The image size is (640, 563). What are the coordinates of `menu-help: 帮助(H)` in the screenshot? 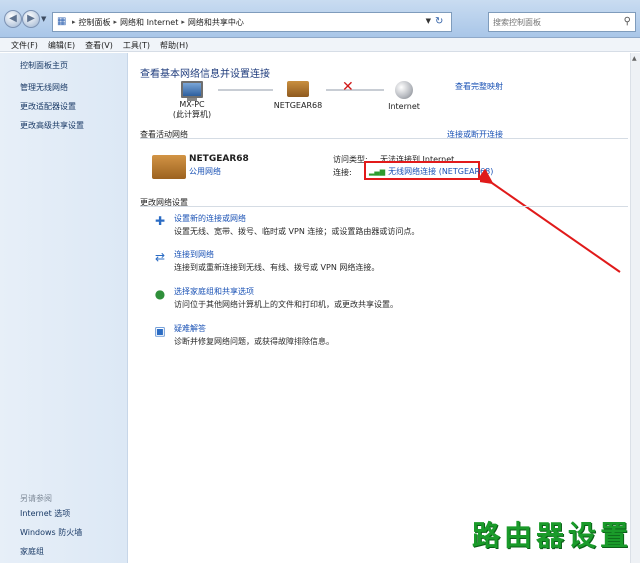 It's located at (174, 44).